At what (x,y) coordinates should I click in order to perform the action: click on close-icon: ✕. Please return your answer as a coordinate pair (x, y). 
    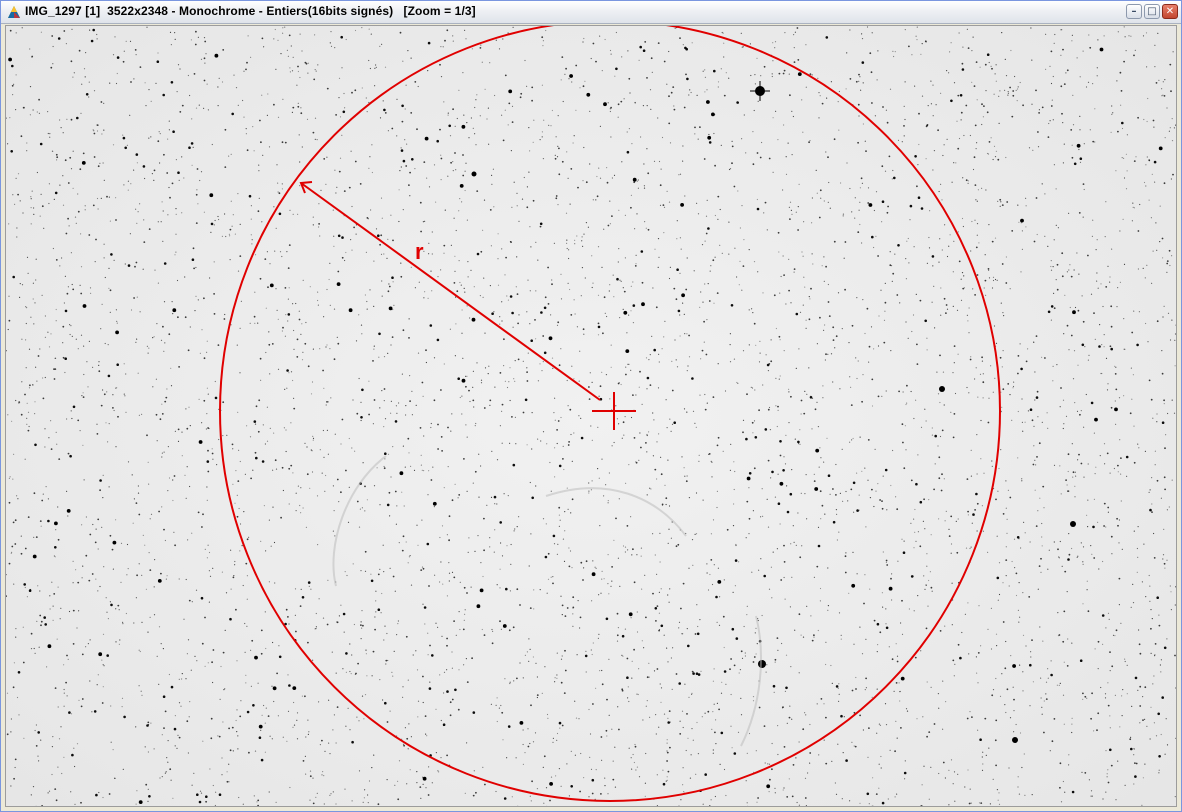
    Looking at the image, I should click on (1170, 11).